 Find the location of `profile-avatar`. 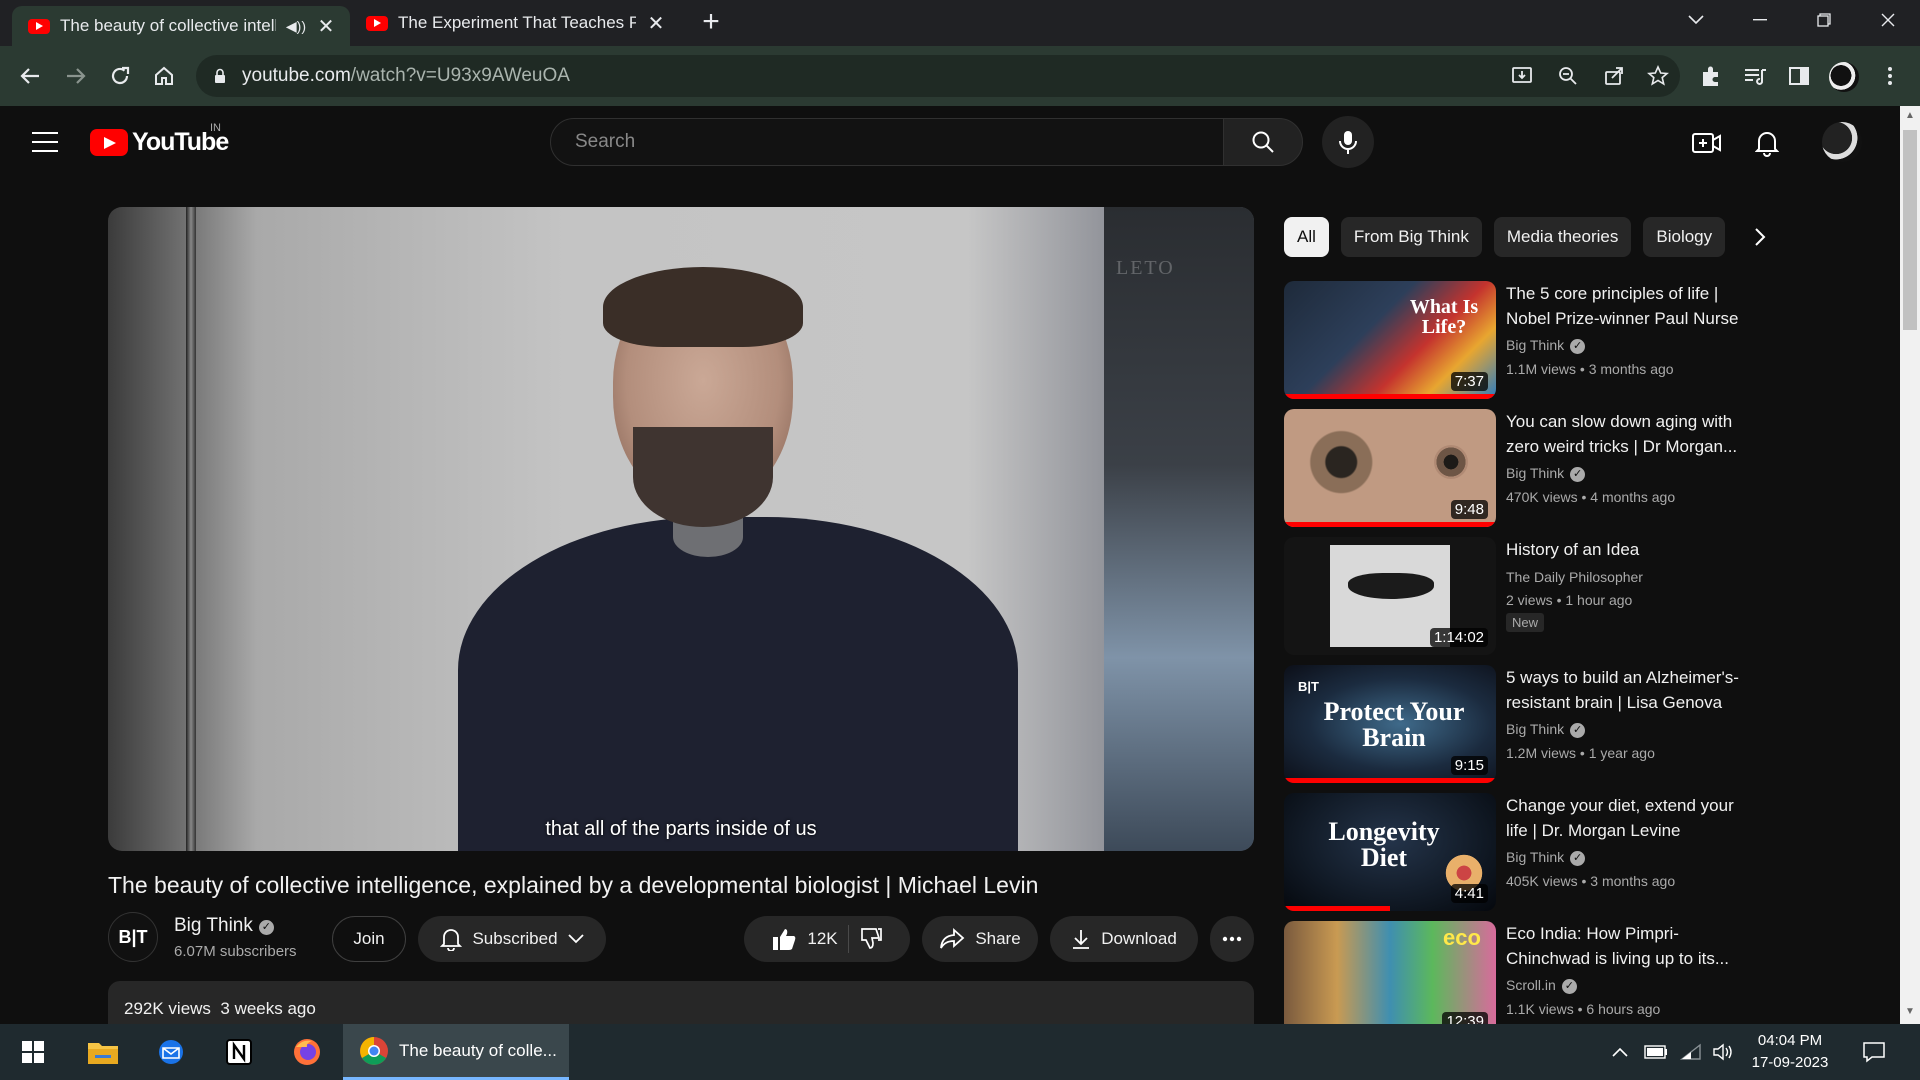

profile-avatar is located at coordinates (1844, 77).